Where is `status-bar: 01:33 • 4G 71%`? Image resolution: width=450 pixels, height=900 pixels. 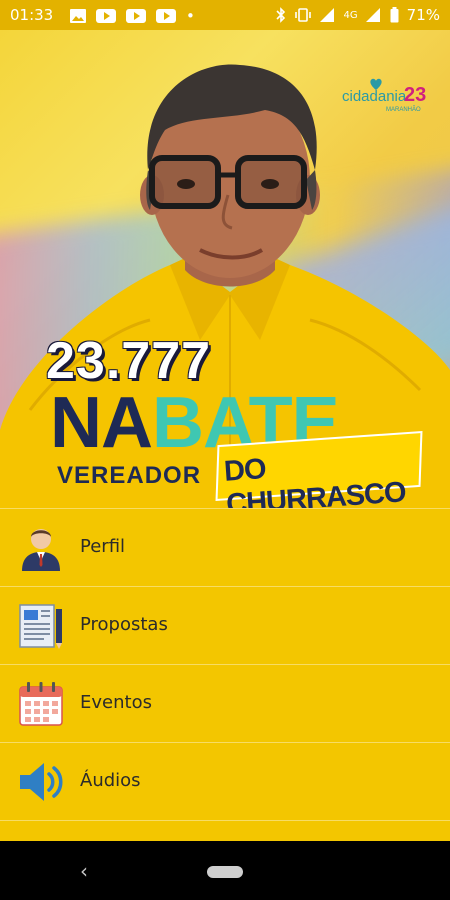
status-bar: 01:33 • 4G 71% is located at coordinates (225, 15).